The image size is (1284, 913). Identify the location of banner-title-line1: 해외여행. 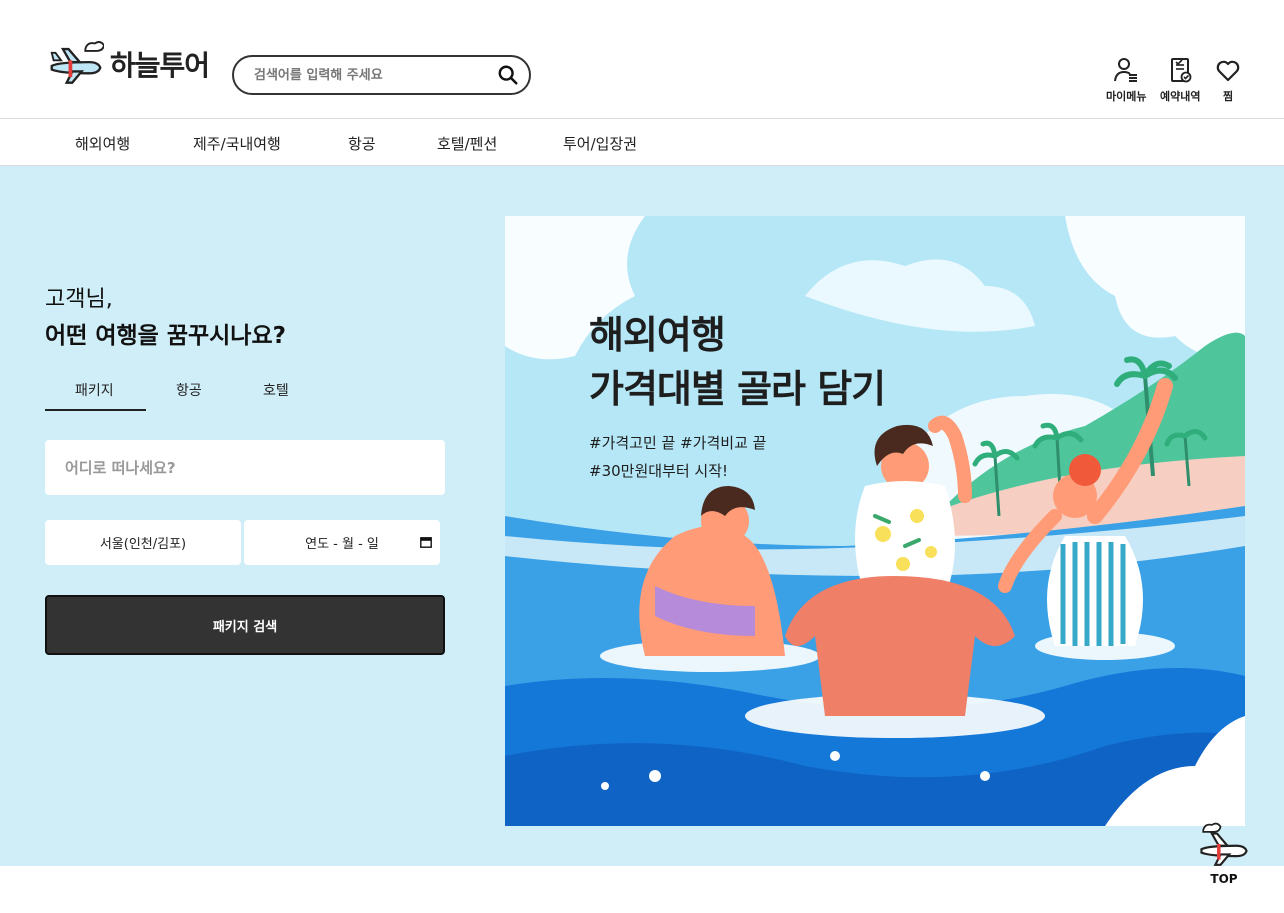
(657, 335).